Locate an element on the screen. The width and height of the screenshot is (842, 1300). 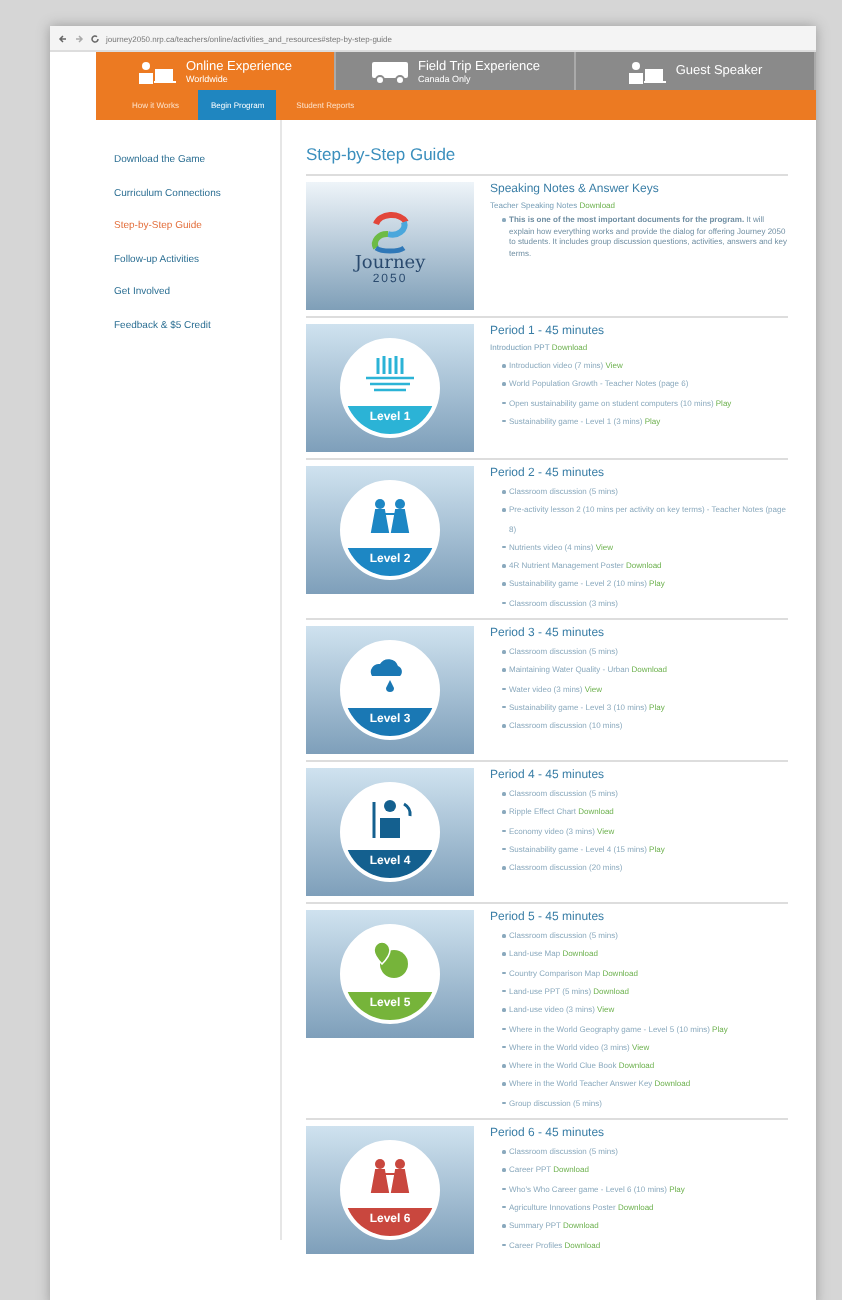
reload-icon is located at coordinates (95, 38).